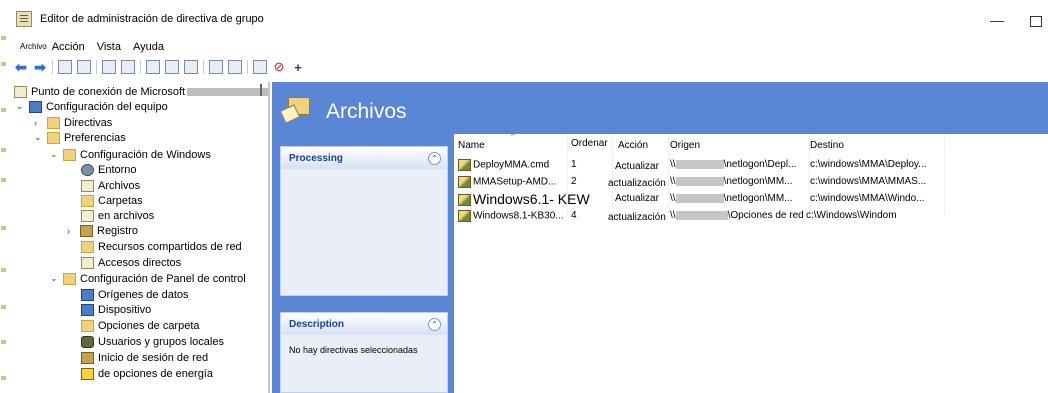 Image resolution: width=1048 pixels, height=393 pixels. I want to click on show-tree-icon, so click(84, 67).